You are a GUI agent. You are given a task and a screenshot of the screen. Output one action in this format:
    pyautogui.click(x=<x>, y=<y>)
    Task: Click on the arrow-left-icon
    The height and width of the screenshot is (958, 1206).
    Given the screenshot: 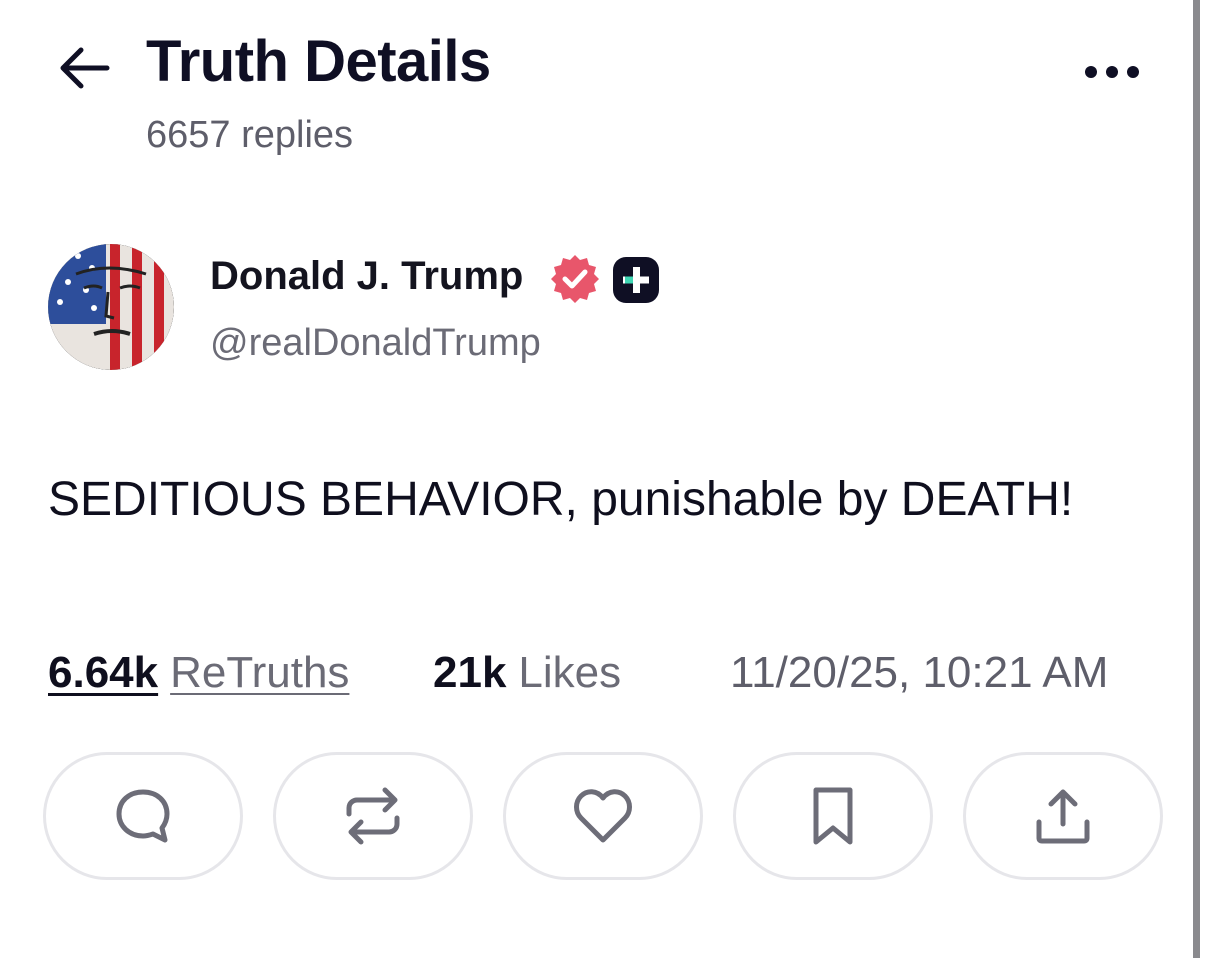 What is the action you would take?
    pyautogui.click(x=85, y=68)
    